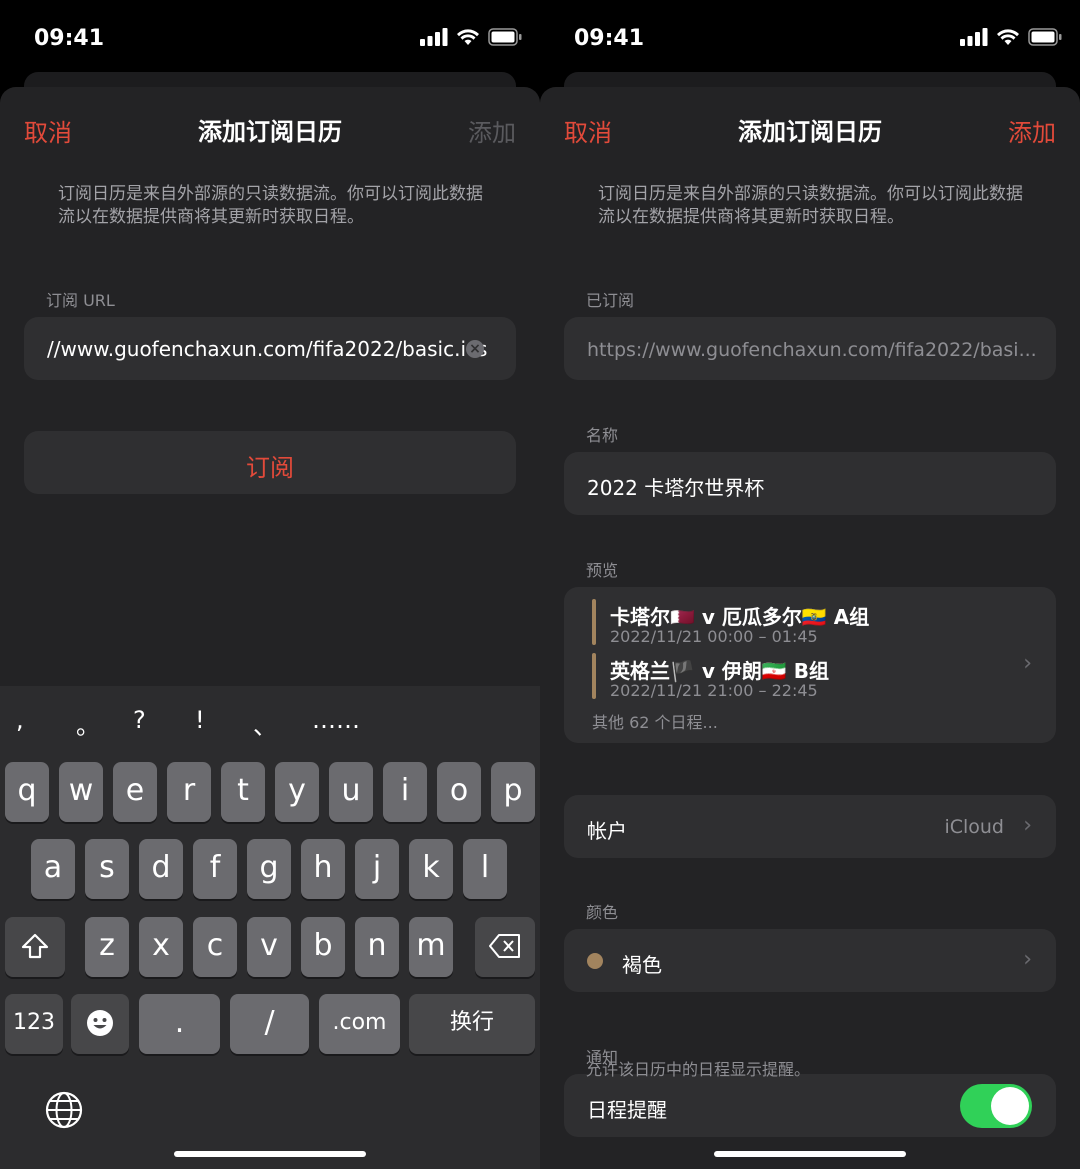 The height and width of the screenshot is (1169, 1080). I want to click on key-f: f, so click(215, 869).